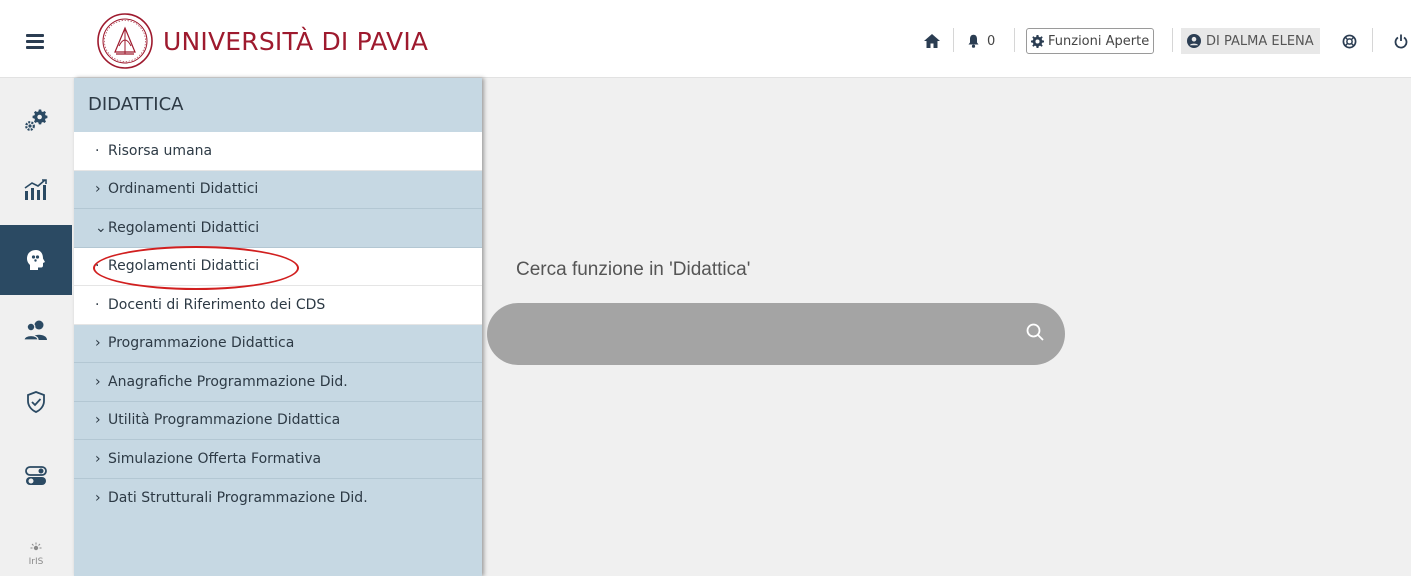 This screenshot has width=1411, height=576. Describe the element at coordinates (973, 41) in the screenshot. I see `bell-icon` at that location.